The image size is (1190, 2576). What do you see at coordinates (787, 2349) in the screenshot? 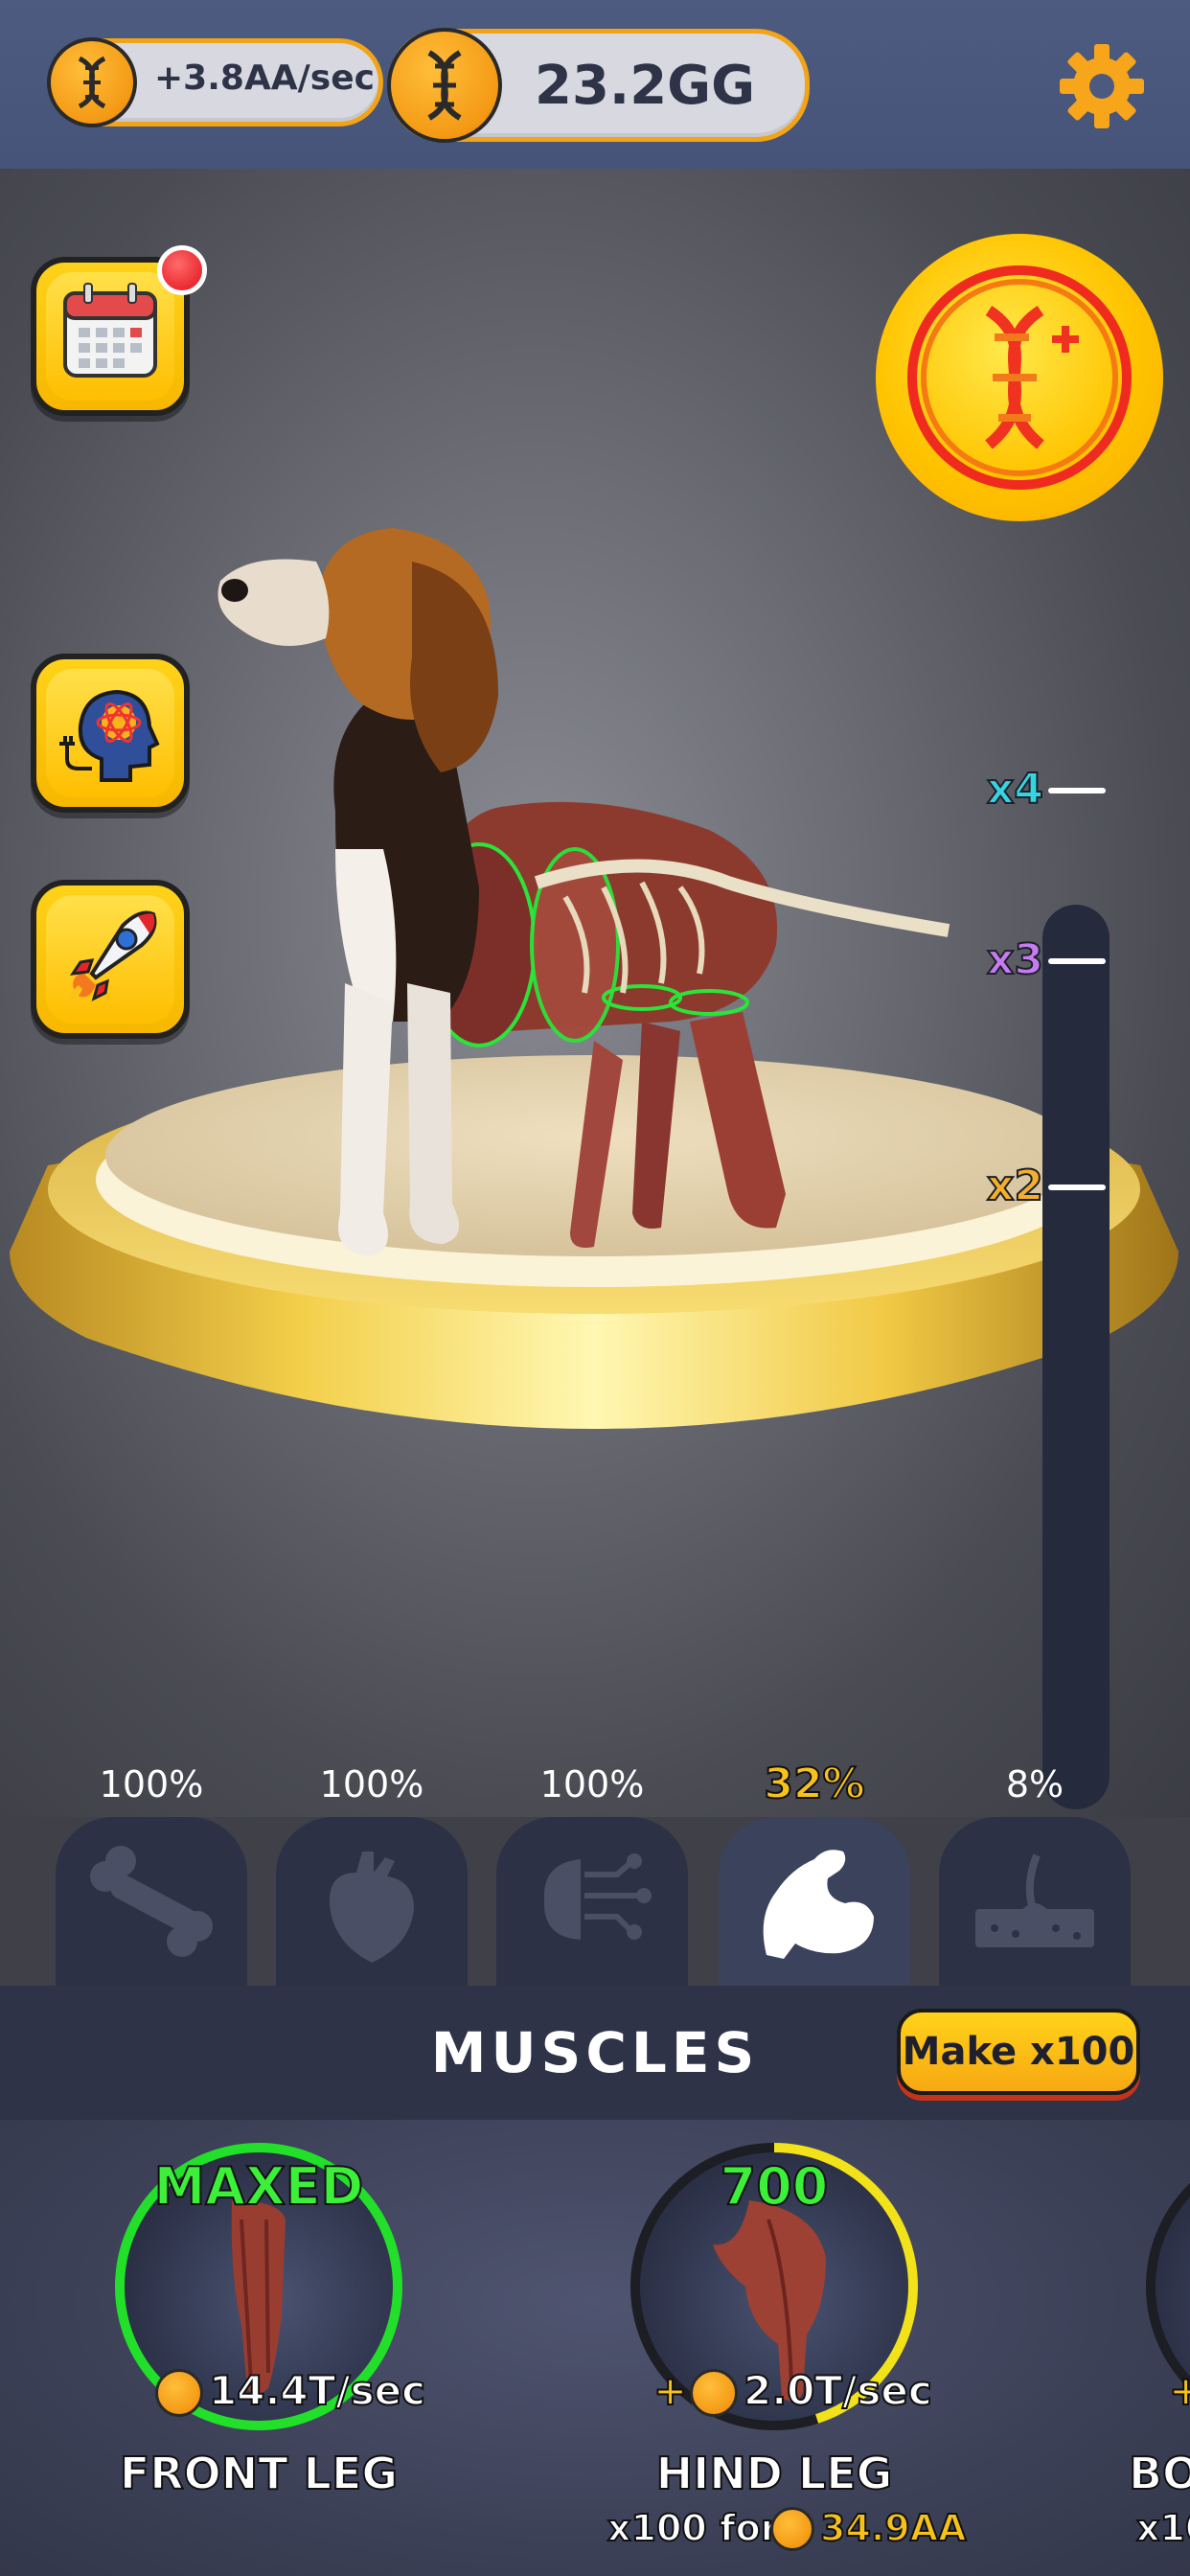
I see `upgrade-card-hind-leg: 700 + 2.0T/sec HIND LEG x100 for 34.9AA` at bounding box center [787, 2349].